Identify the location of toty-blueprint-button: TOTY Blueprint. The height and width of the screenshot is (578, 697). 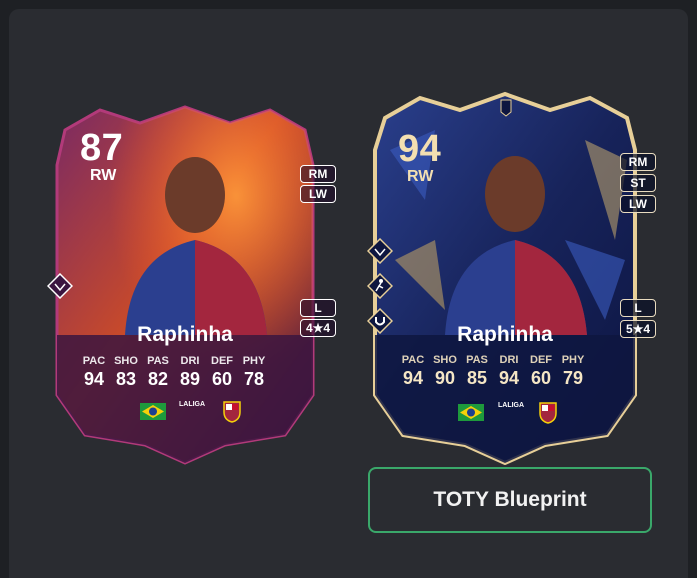
(510, 500).